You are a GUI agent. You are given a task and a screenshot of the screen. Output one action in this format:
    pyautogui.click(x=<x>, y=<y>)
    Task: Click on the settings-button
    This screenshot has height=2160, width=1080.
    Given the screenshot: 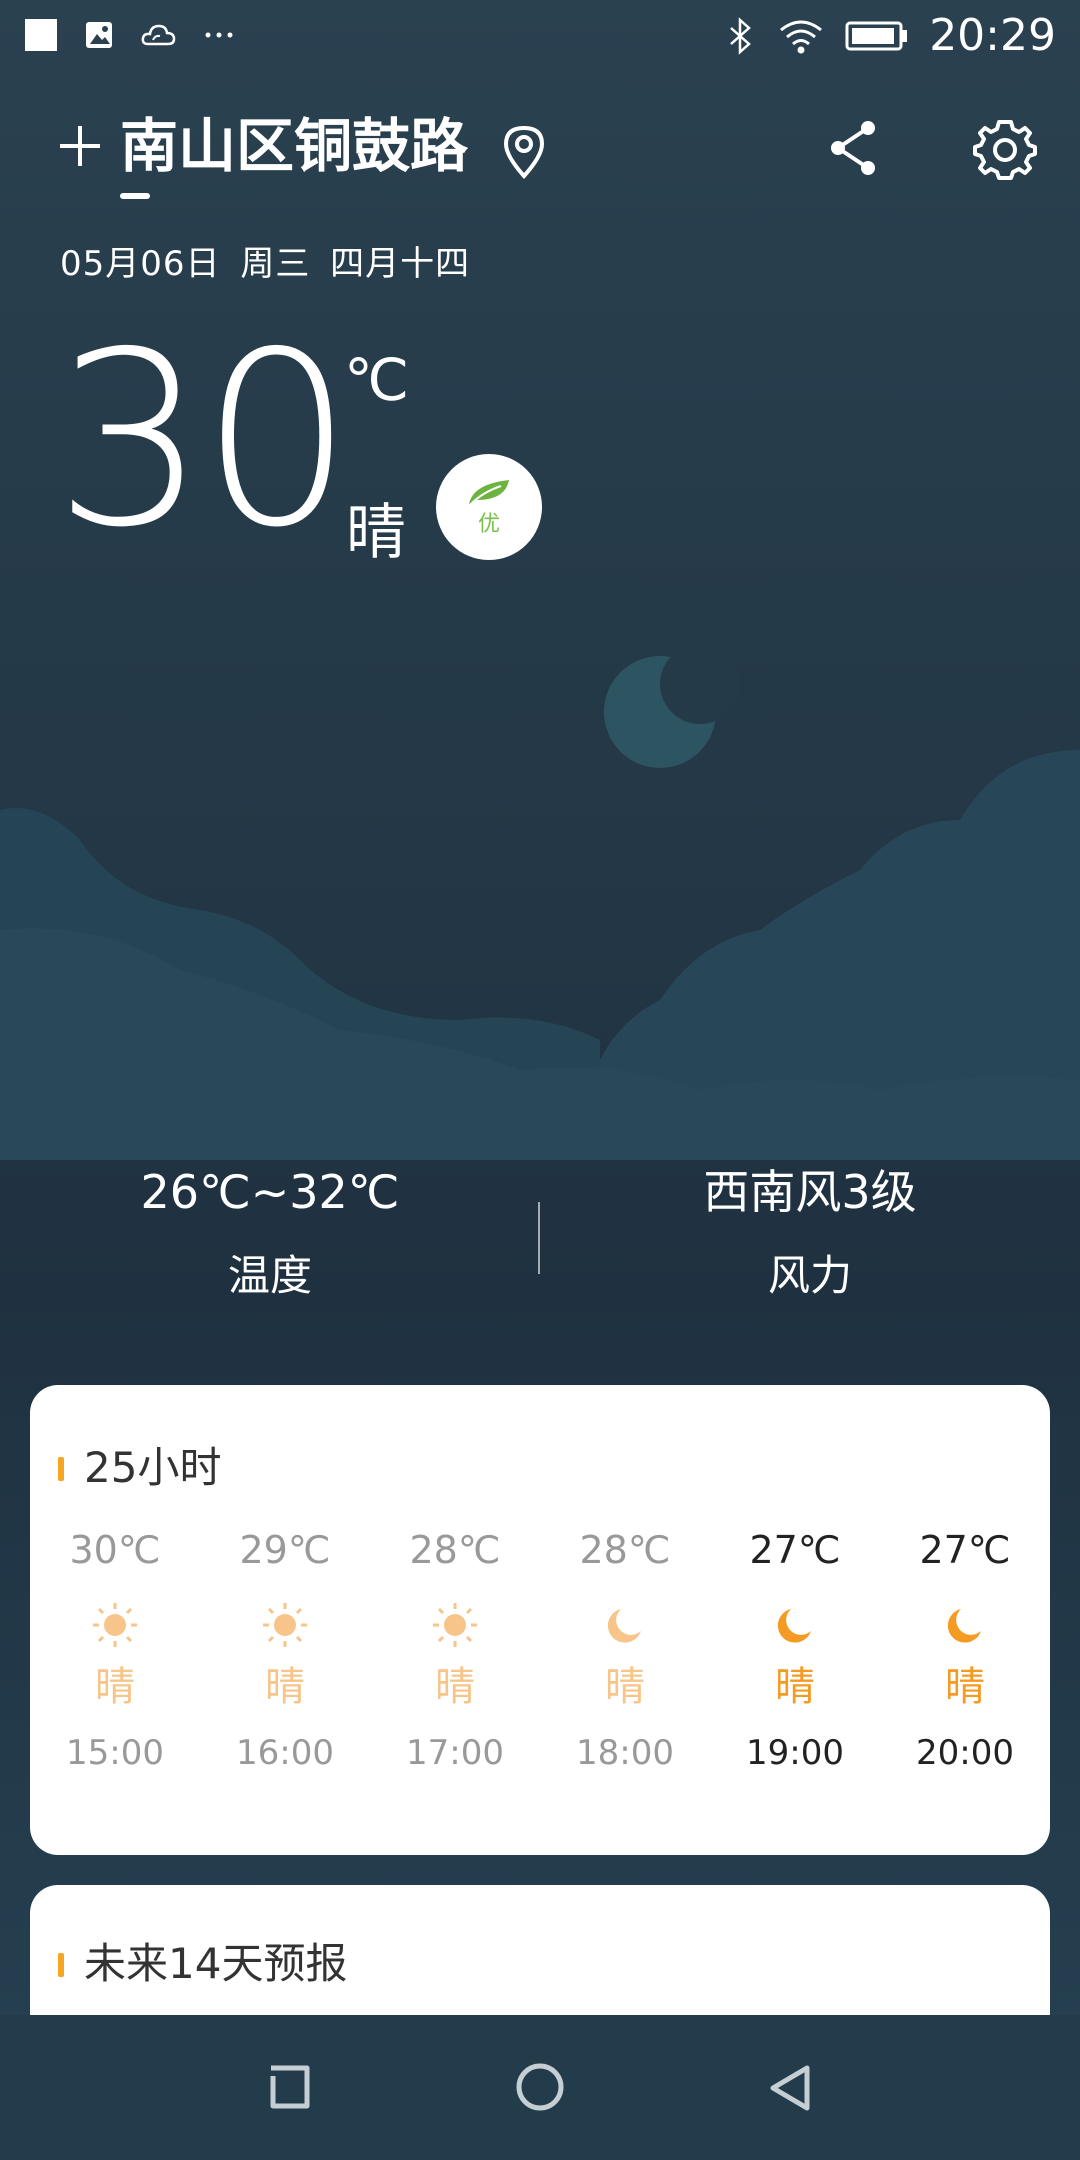 What is the action you would take?
    pyautogui.click(x=1005, y=149)
    